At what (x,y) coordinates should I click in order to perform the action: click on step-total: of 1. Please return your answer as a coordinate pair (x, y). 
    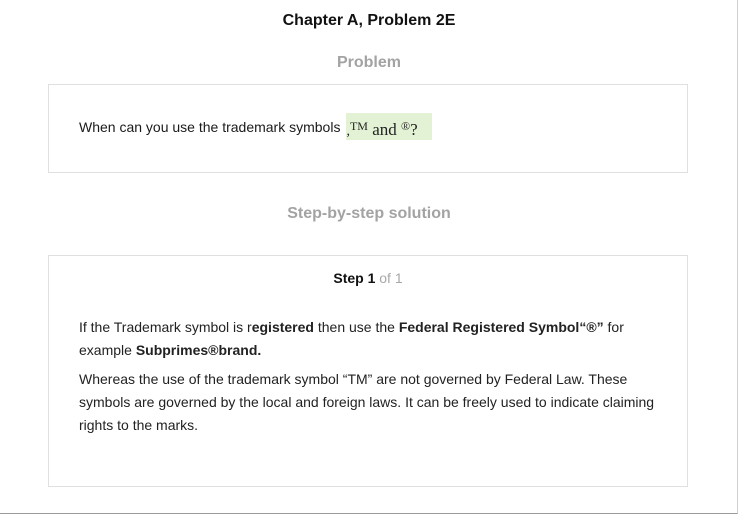
    Looking at the image, I should click on (389, 278).